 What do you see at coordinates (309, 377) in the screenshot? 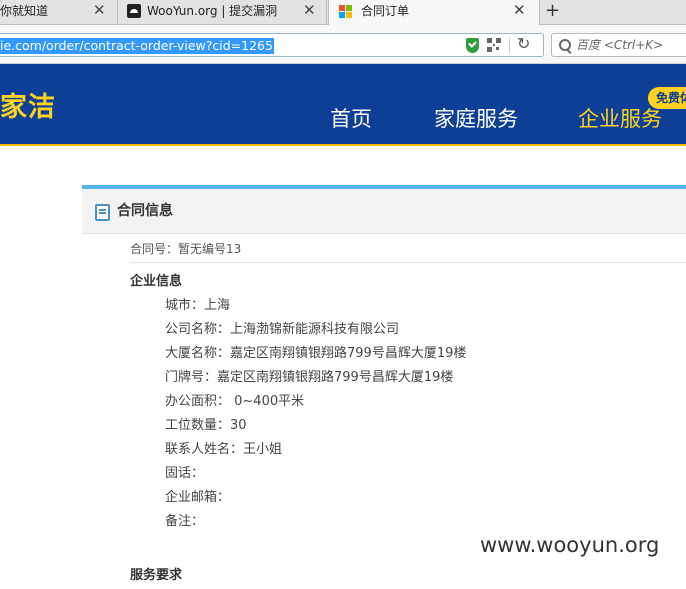
I see `field-door-number: 门牌号：嘉定区南翔镇银翔路799号昌辉大厦19楼` at bounding box center [309, 377].